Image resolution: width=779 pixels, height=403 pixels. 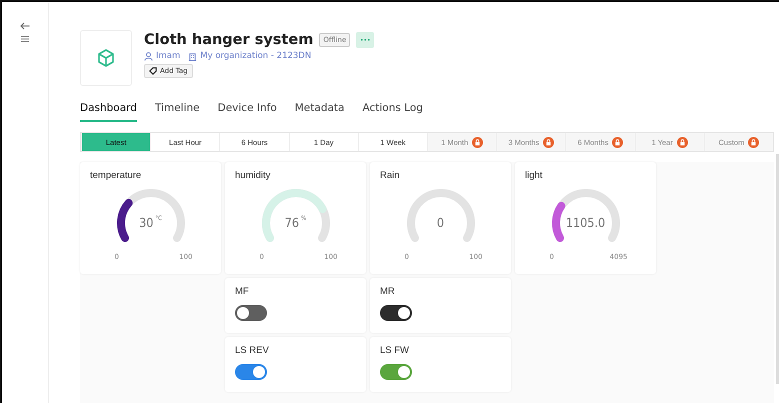 I want to click on scrollbar, so click(x=777, y=269).